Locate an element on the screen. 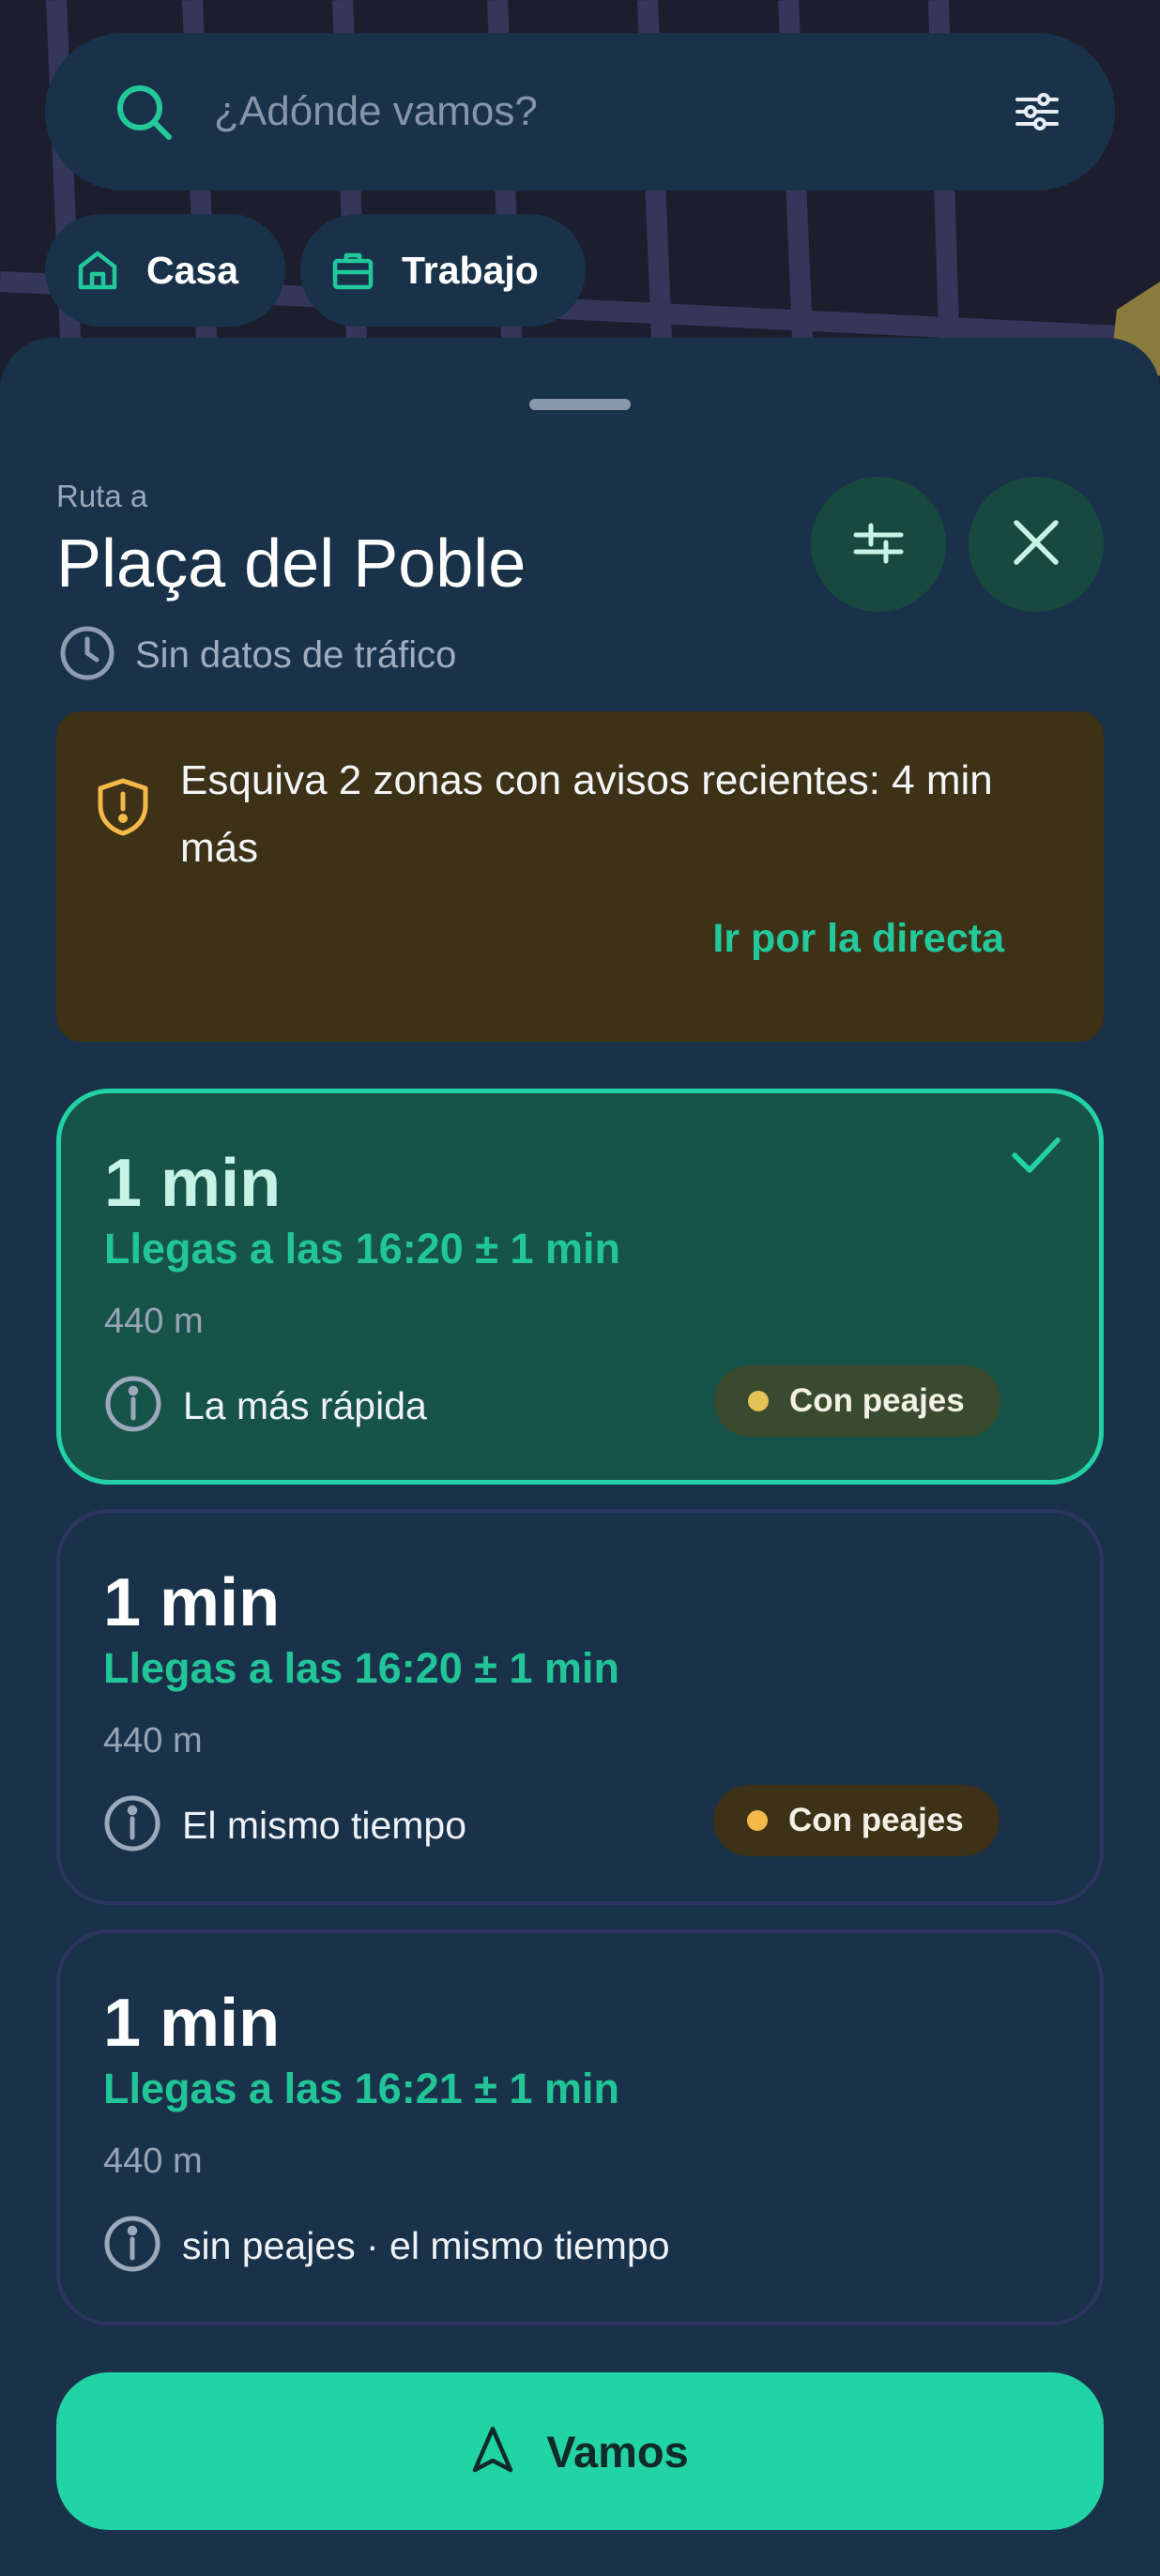 The width and height of the screenshot is (1160, 2576). route-prefix: Ruta a is located at coordinates (102, 496).